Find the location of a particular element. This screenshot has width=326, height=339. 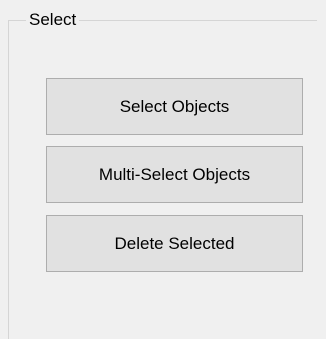

delete-selected-button: Delete Selected is located at coordinates (174, 243).